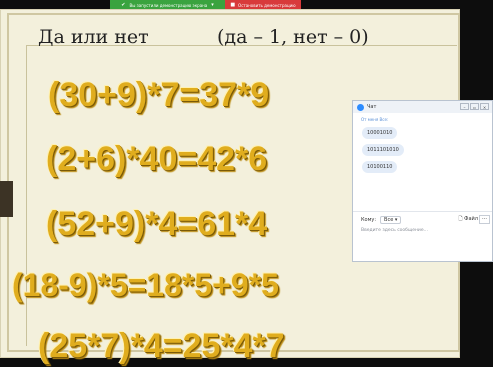 This screenshot has width=493, height=367. Describe the element at coordinates (380, 167) in the screenshot. I see `chat-message: 10100110` at that location.